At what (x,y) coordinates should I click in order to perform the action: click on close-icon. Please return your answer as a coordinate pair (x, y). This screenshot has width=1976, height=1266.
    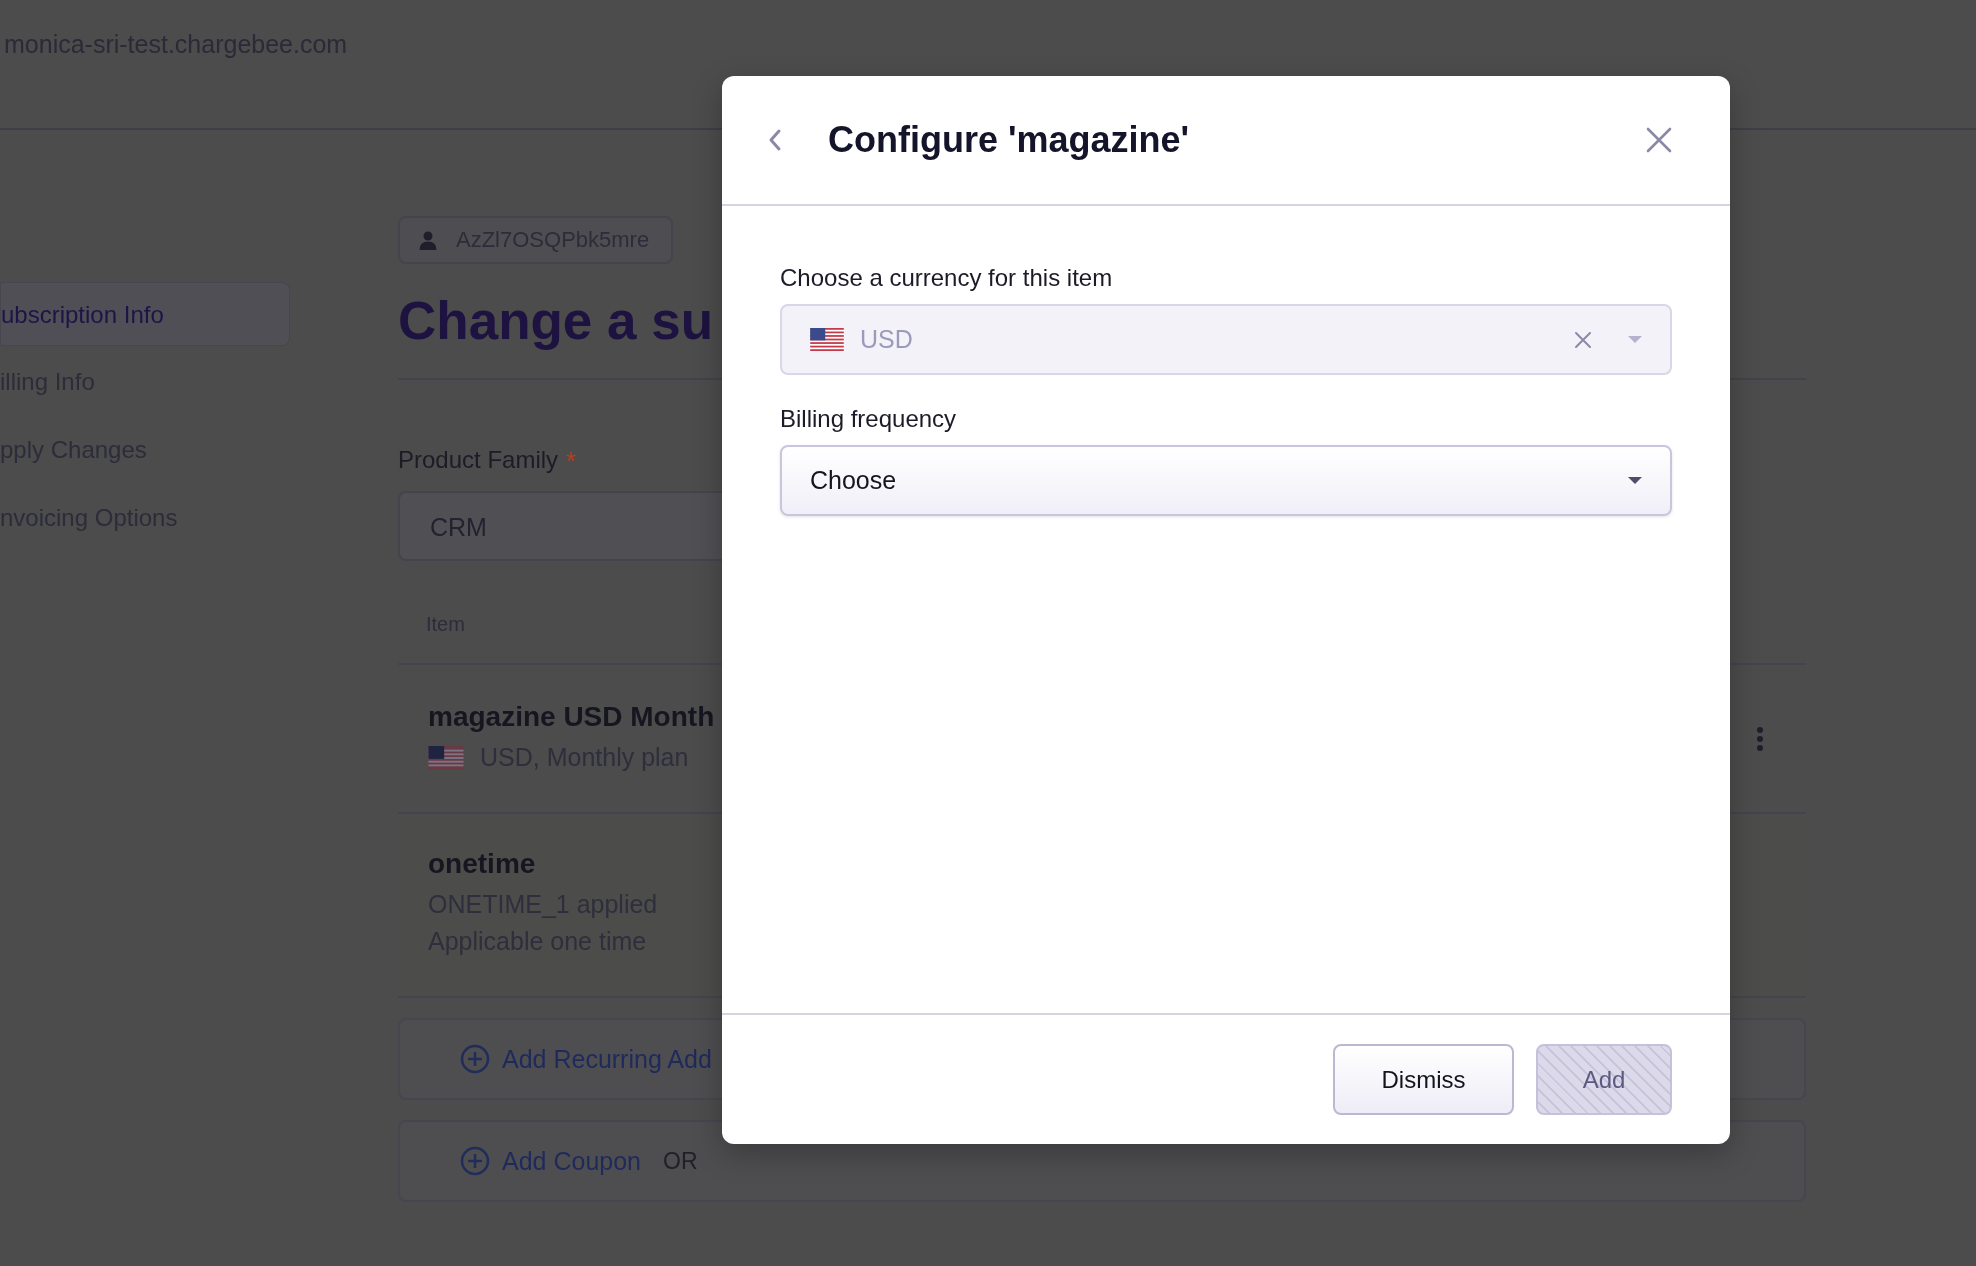
    Looking at the image, I should click on (1659, 140).